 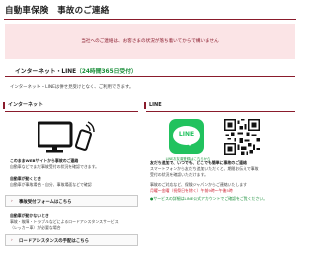 What do you see at coordinates (150, 71) in the screenshot?
I see `section-header: インターネット・LINE（24時間365日受付）` at bounding box center [150, 71].